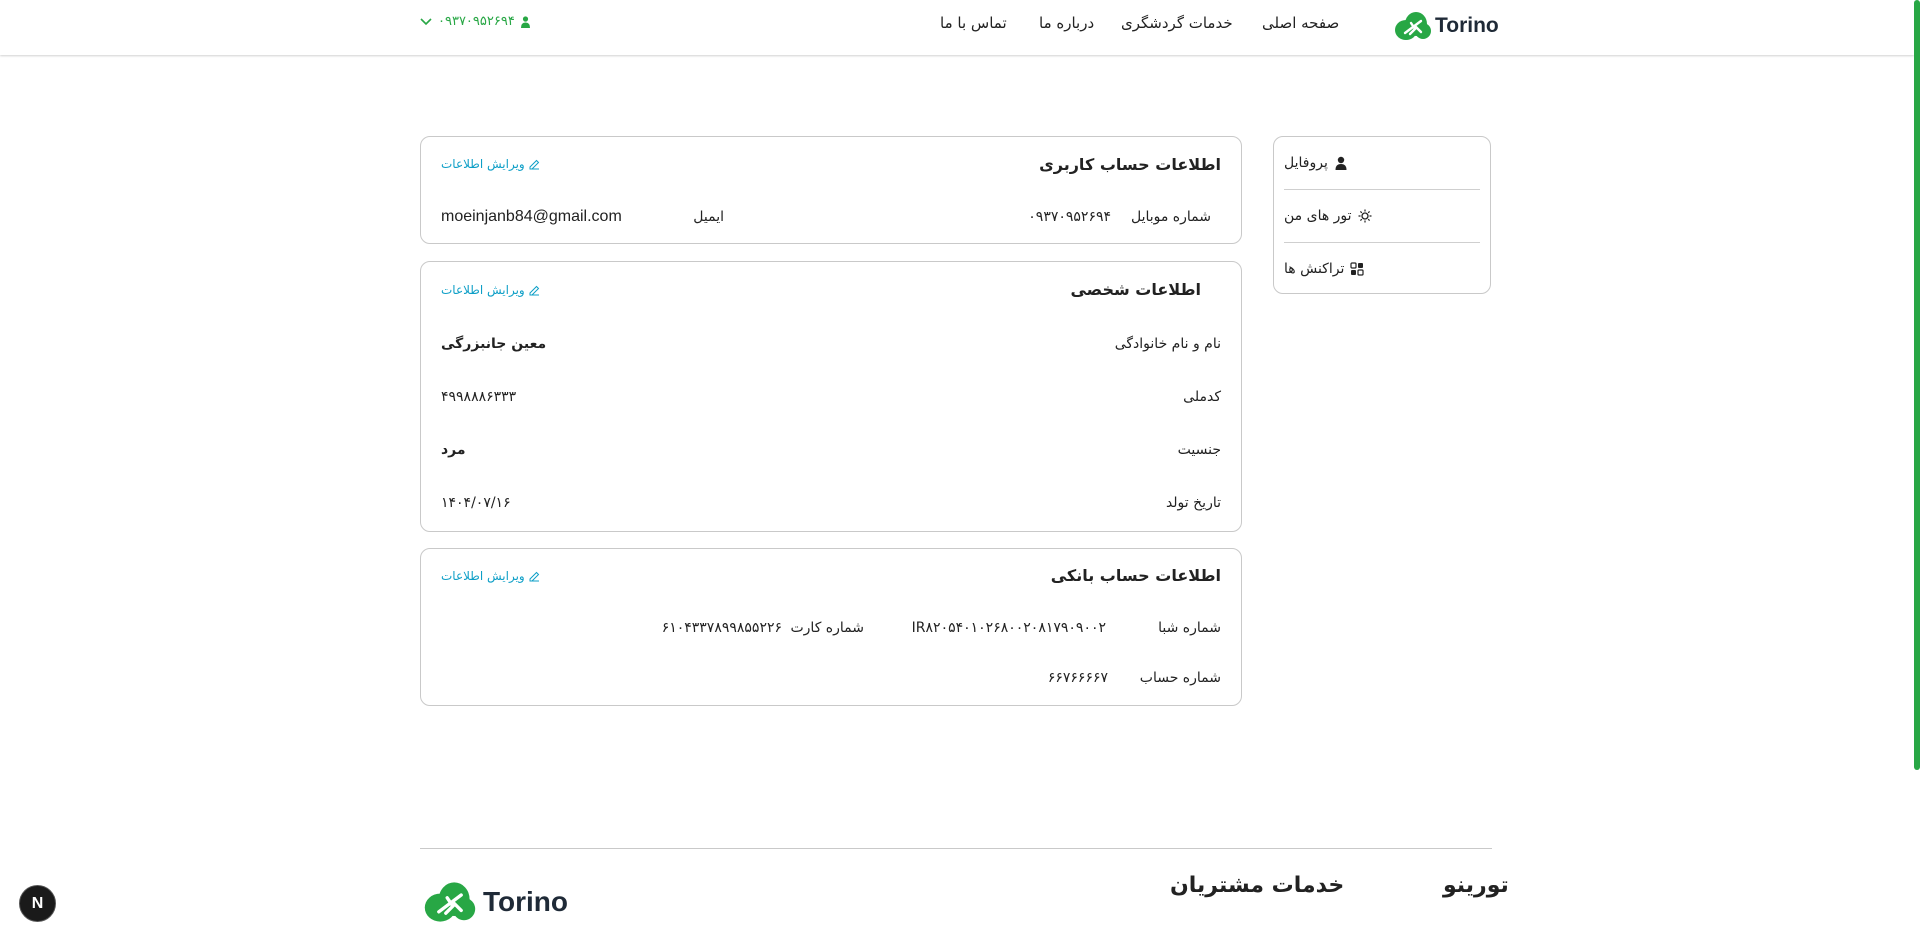  Describe the element at coordinates (1189, 628) in the screenshot. I see `sheba-label: شماره شبا` at that location.